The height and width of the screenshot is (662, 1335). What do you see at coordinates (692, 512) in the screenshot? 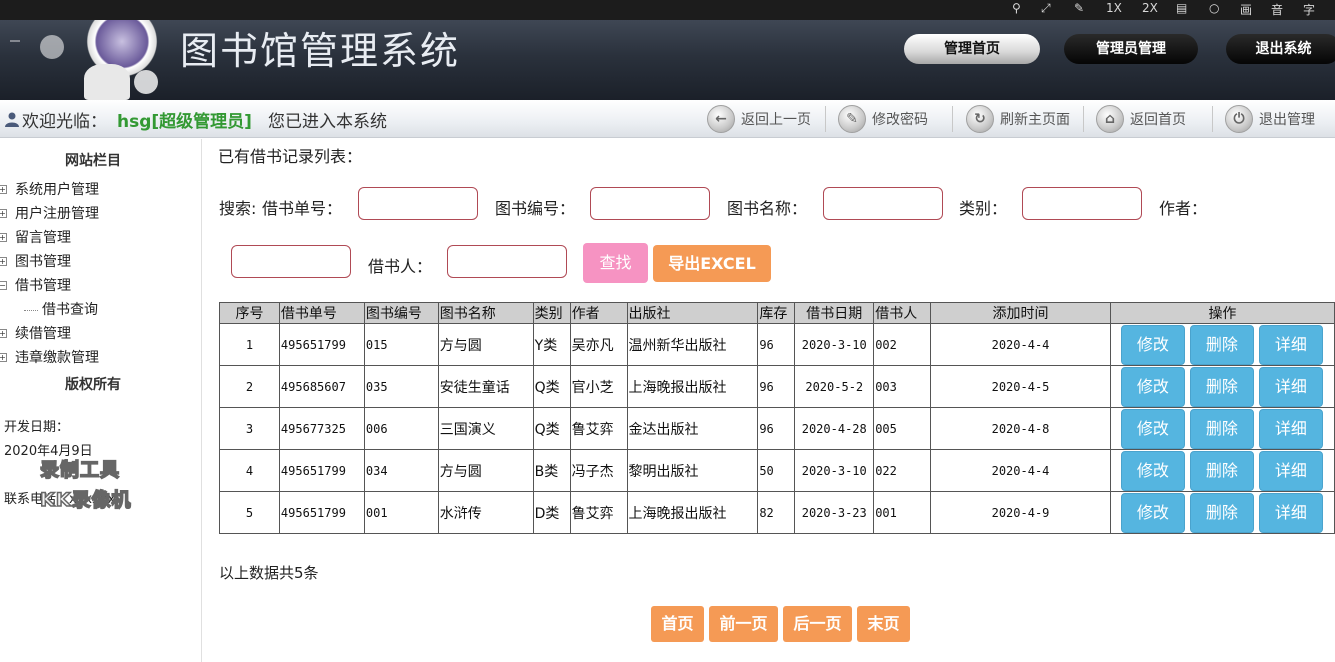
I see `cell-publisher: 上海晚报出版社` at bounding box center [692, 512].